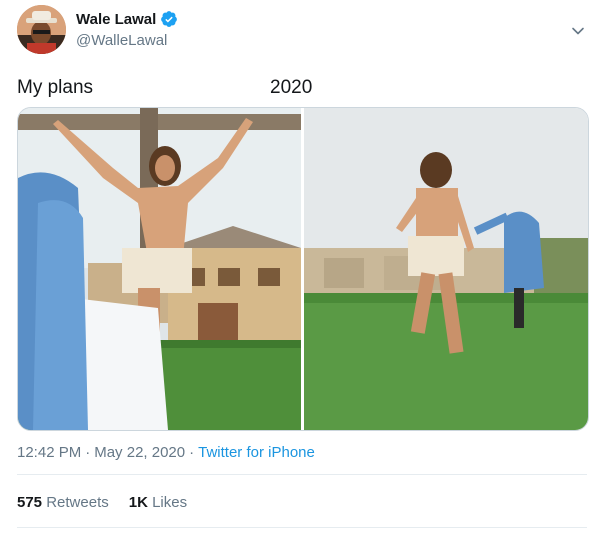 The image size is (602, 535). Describe the element at coordinates (116, 19) in the screenshot. I see `author-name-text: Wale Lawal` at that location.